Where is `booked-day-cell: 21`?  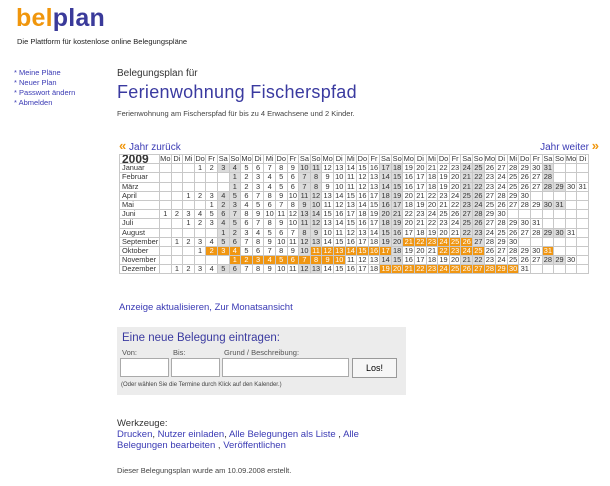 booked-day-cell: 21 is located at coordinates (409, 269).